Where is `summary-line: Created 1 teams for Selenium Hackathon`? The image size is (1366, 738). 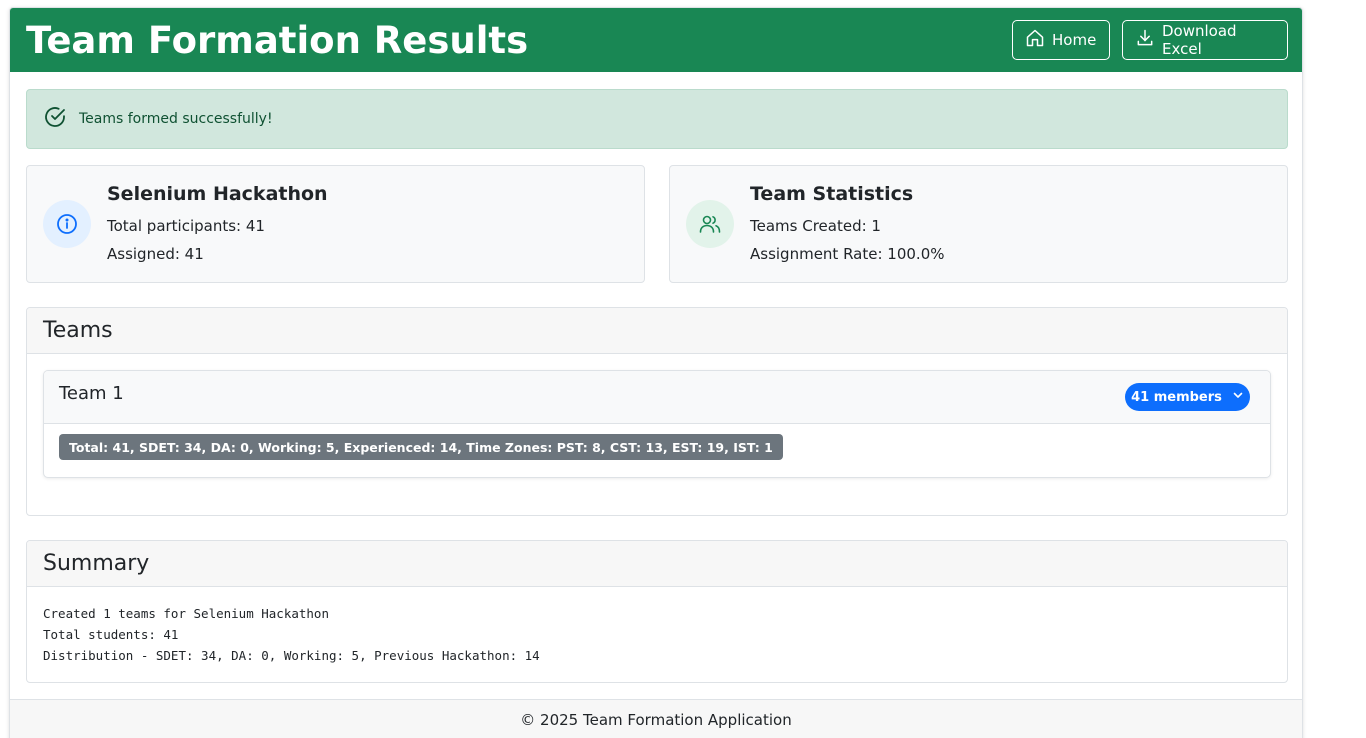
summary-line: Created 1 teams for Selenium Hackathon is located at coordinates (186, 613).